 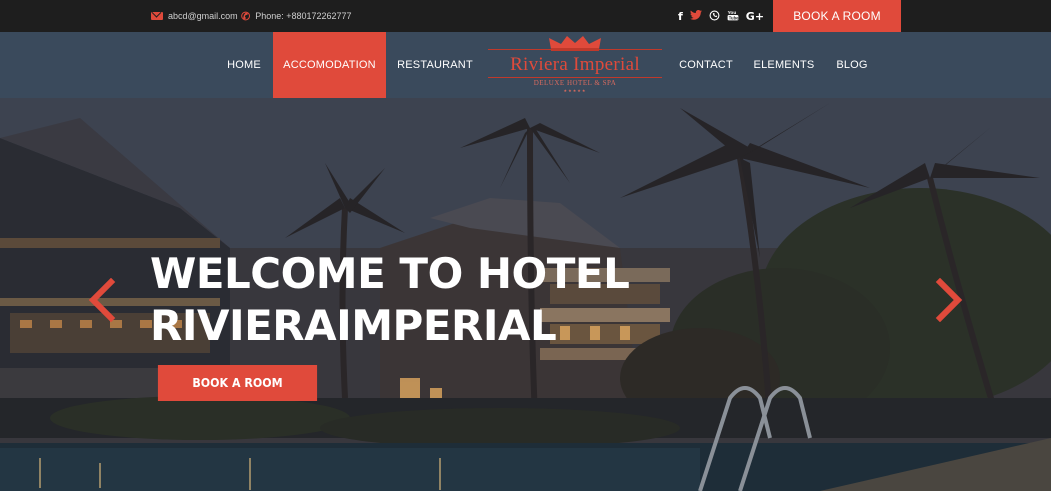 What do you see at coordinates (721, 16) in the screenshot?
I see `social-links: f You Tube G+` at bounding box center [721, 16].